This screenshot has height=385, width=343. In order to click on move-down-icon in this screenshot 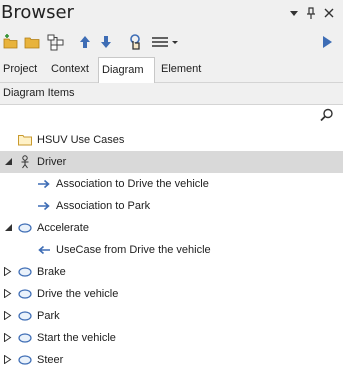, I will do `click(106, 42)`.